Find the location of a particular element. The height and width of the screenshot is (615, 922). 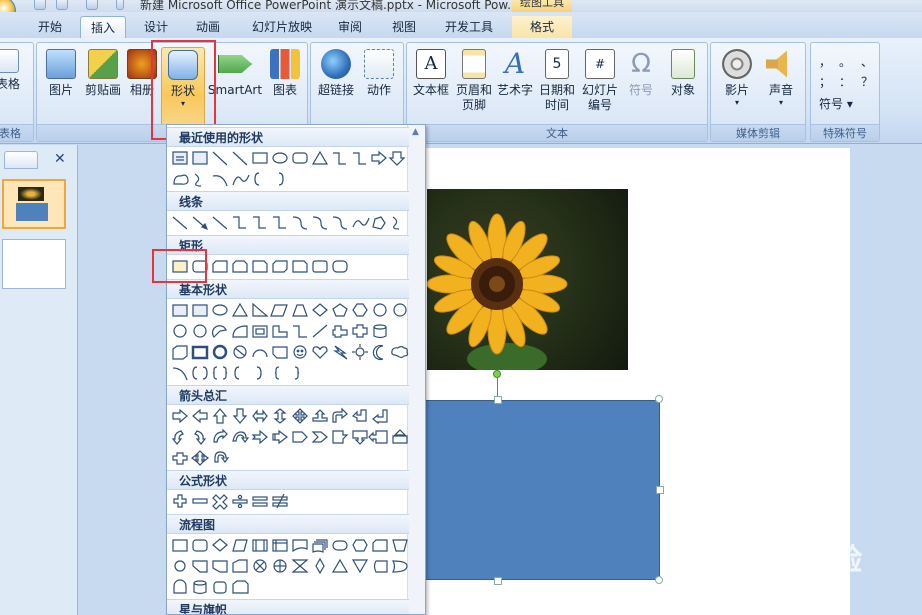

ribbon-tabs: 开始 插入 设计 动画 幻灯片放映 审阅 视图 开发工具 格式 is located at coordinates (461, 25).